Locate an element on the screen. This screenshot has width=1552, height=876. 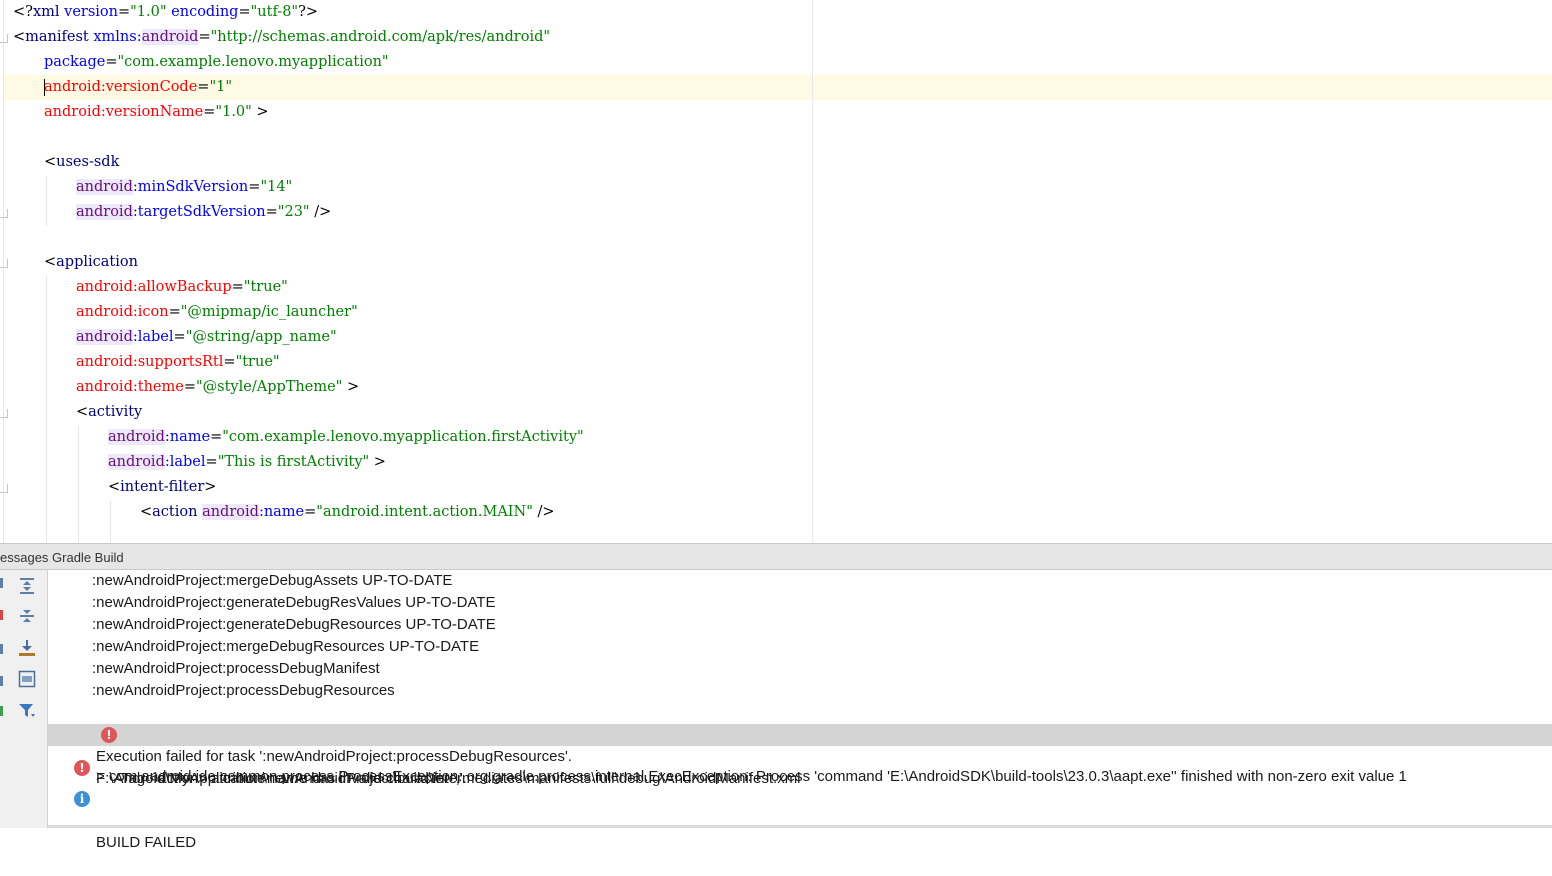
export-button is located at coordinates (27, 650).